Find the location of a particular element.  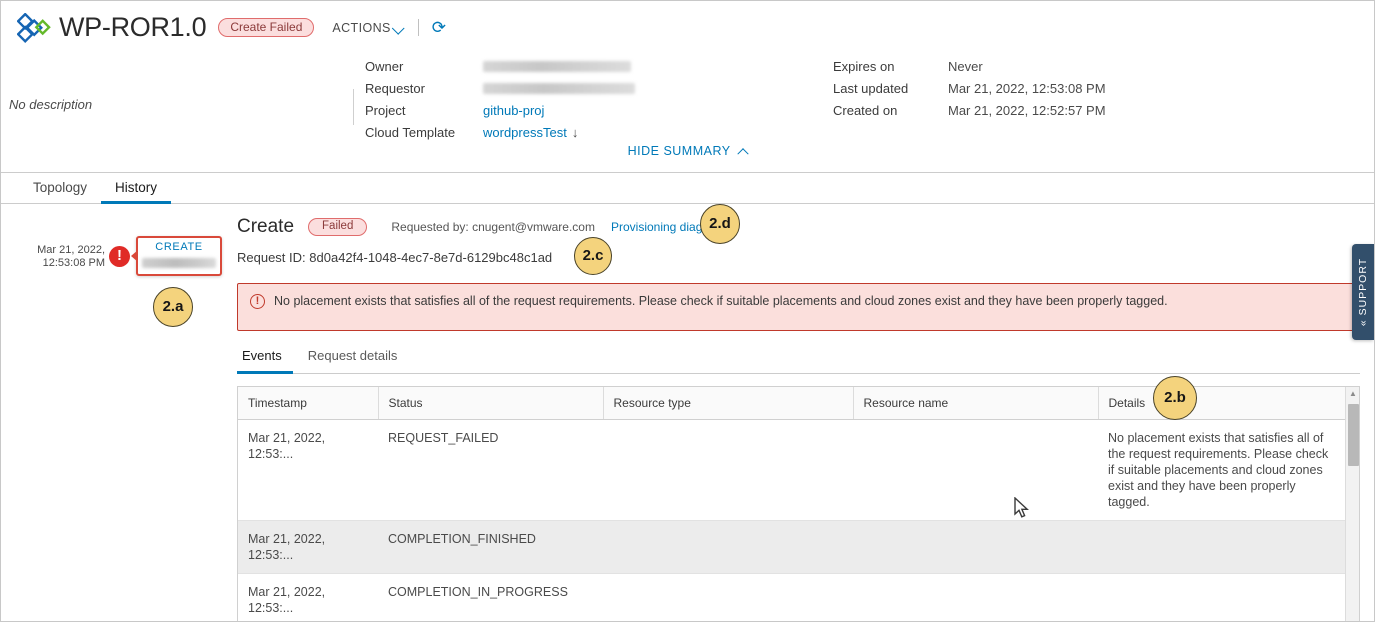

actions-label: ACTIONS is located at coordinates (361, 27).